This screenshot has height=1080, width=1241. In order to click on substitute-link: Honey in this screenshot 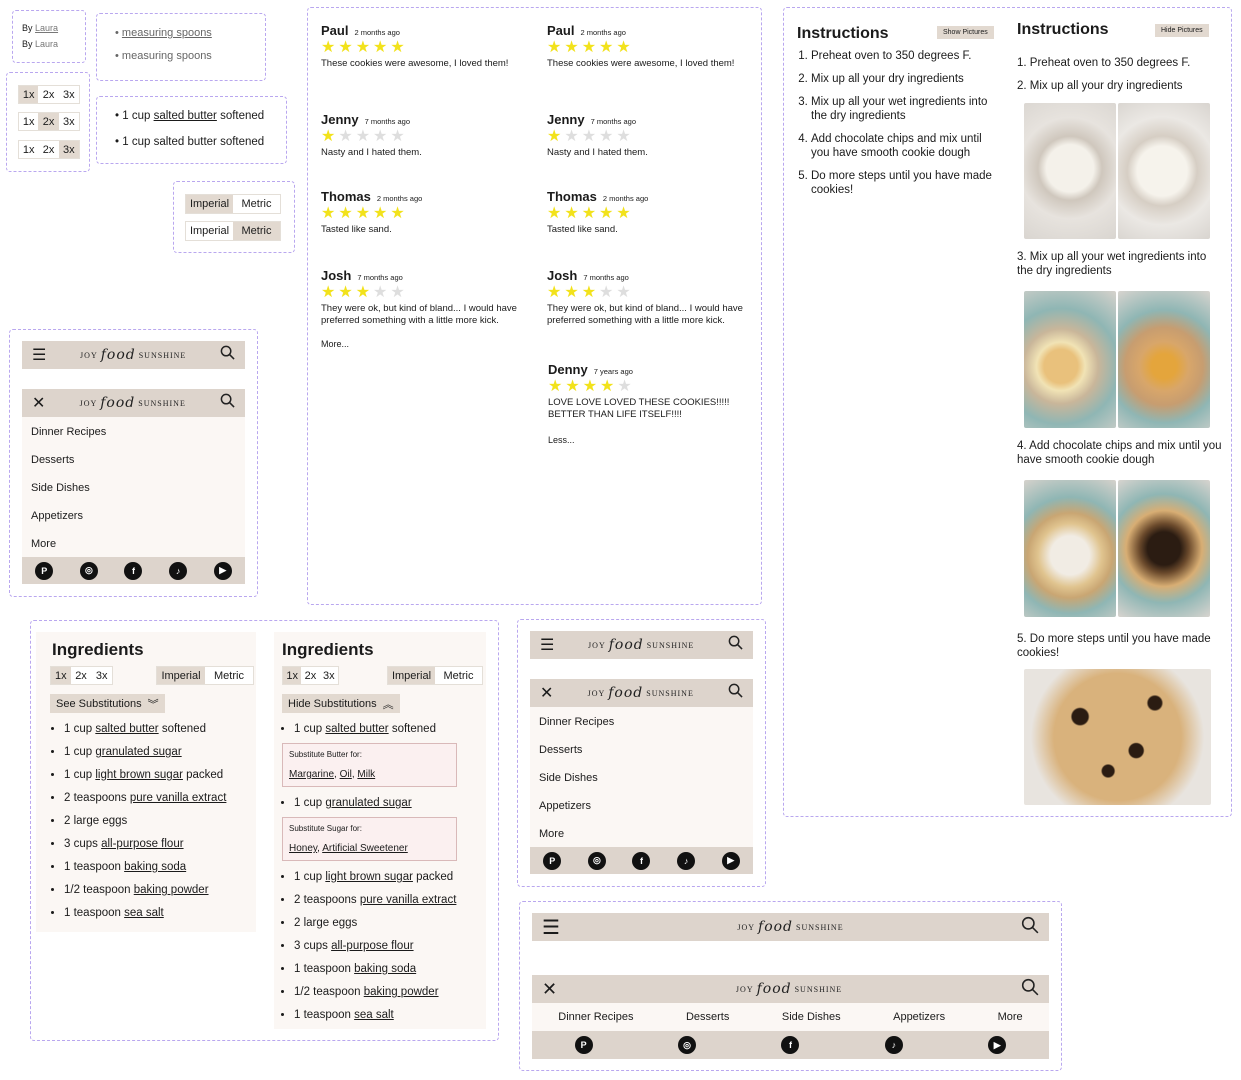, I will do `click(303, 848)`.